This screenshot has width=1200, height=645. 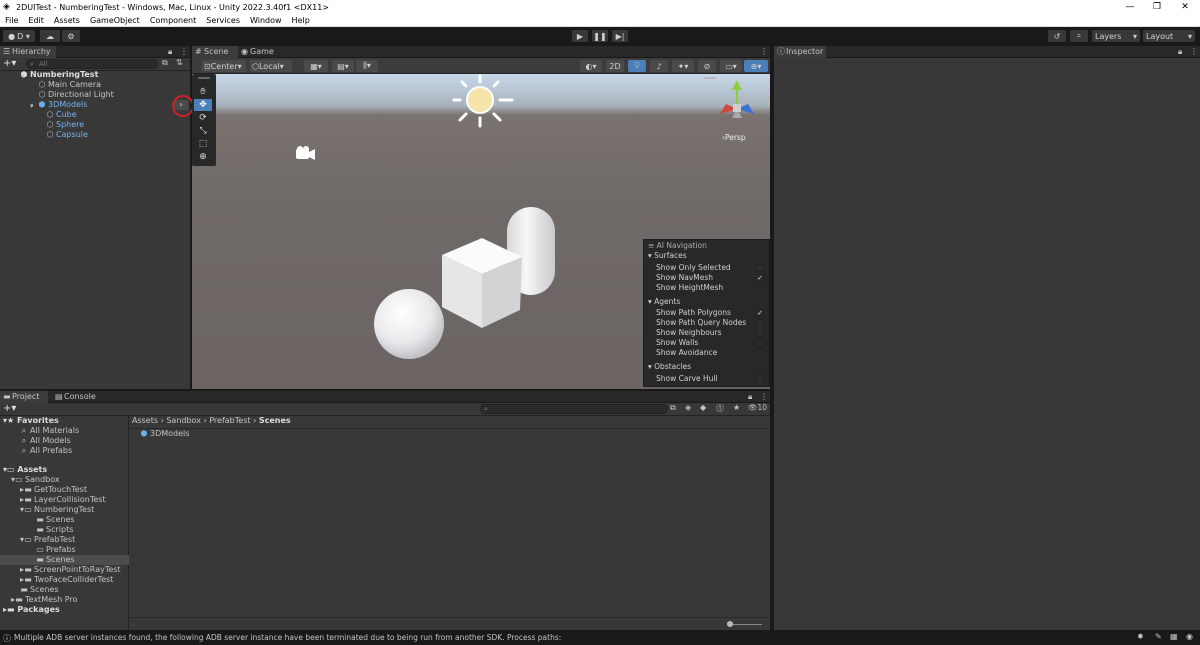 What do you see at coordinates (31, 610) in the screenshot?
I see `packages-header: ▸▬ Packages` at bounding box center [31, 610].